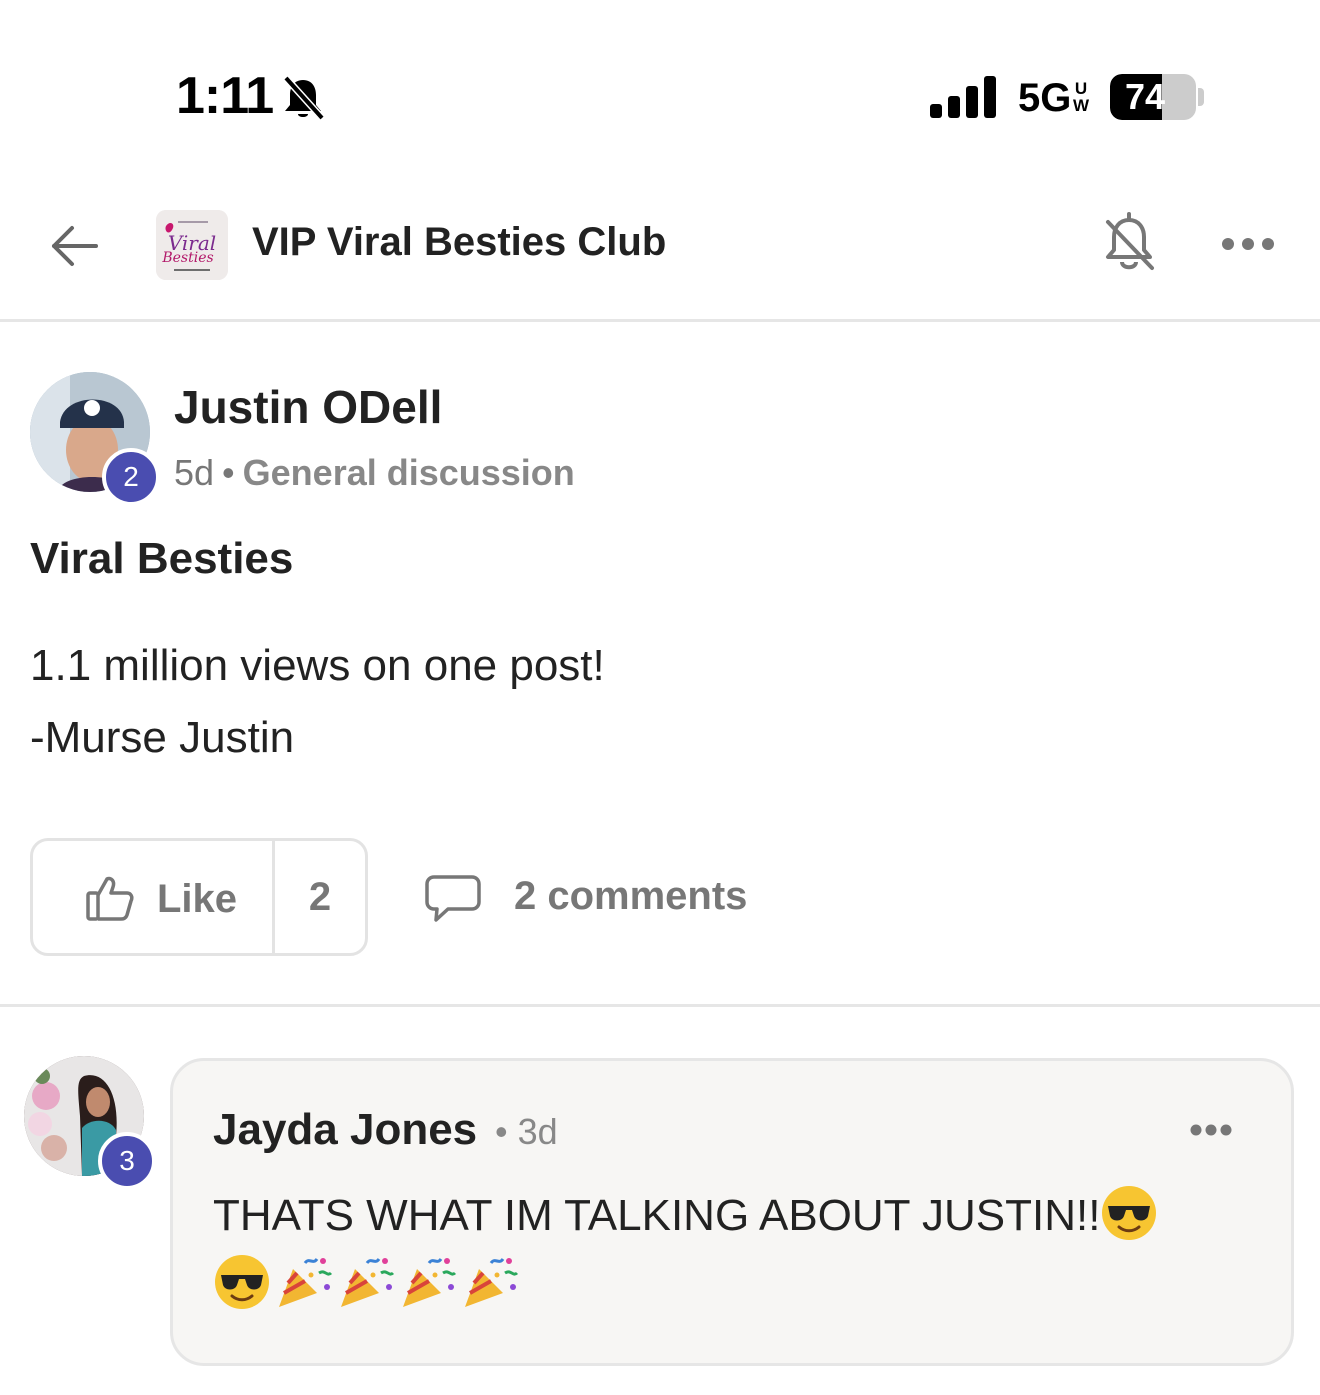 Image resolution: width=1320 pixels, height=1395 pixels. What do you see at coordinates (1201, 97) in the screenshot?
I see `battery-tip` at bounding box center [1201, 97].